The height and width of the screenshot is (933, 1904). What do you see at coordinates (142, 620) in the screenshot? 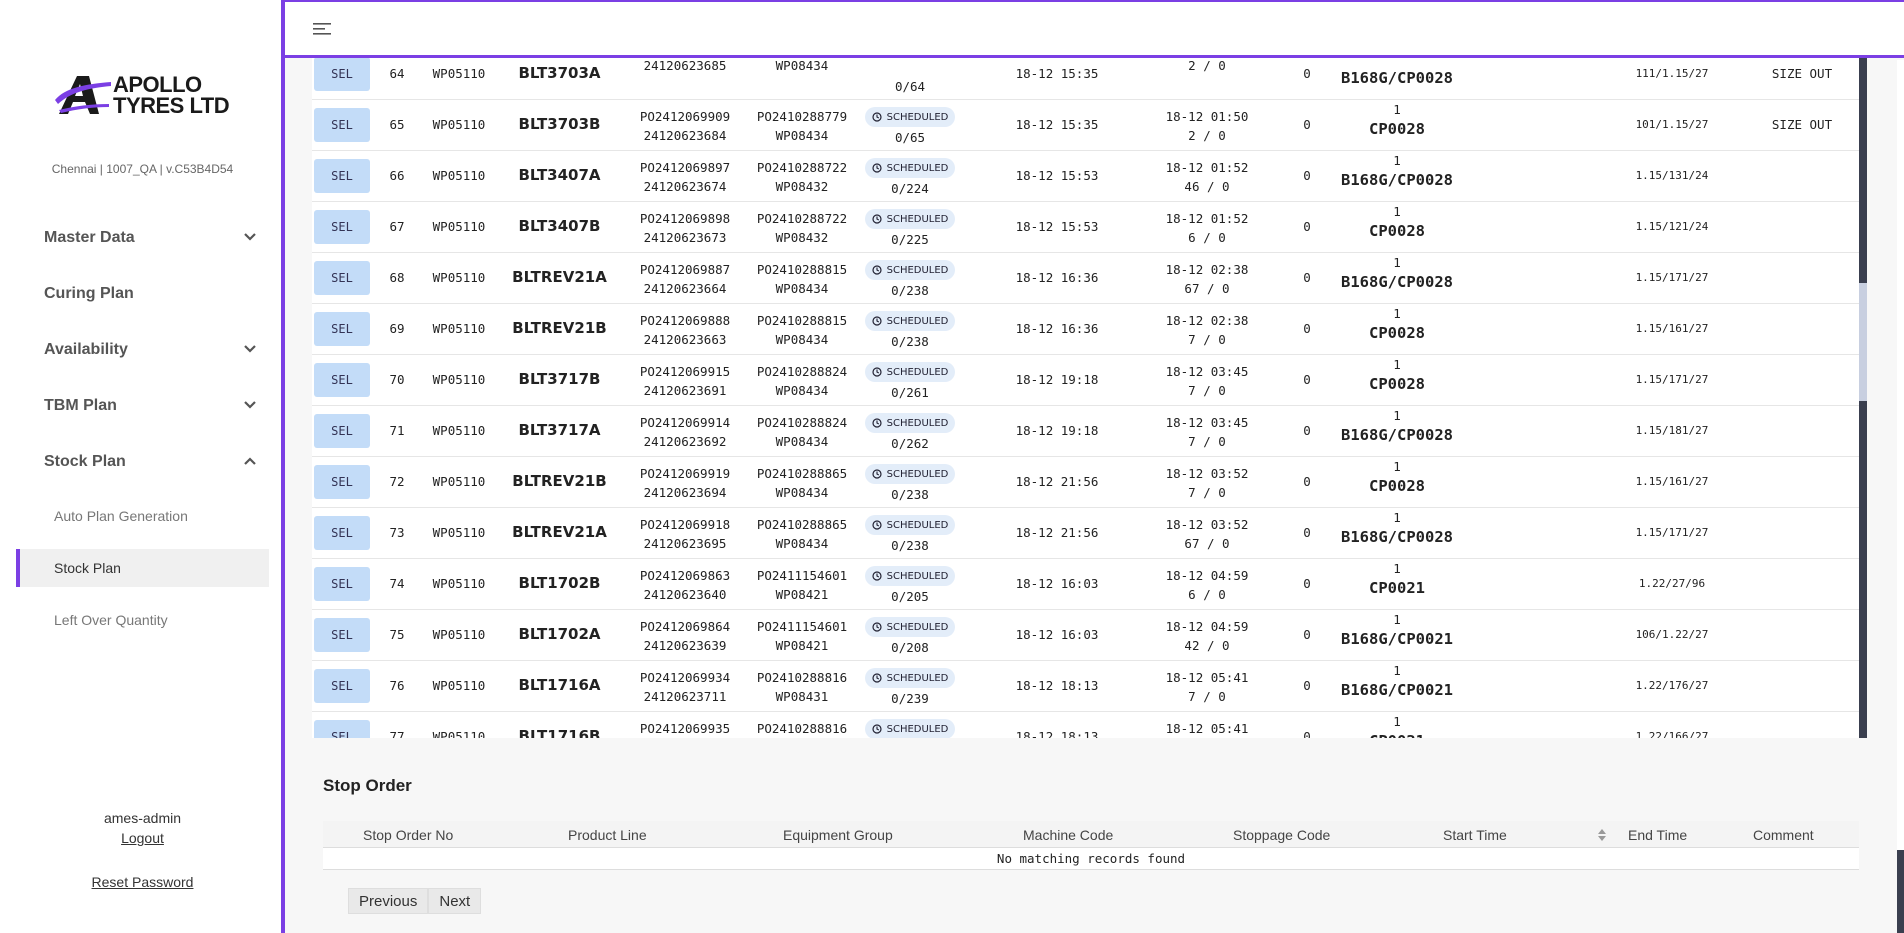
I see `sub-left-over-quantity: Left Over Quantity` at bounding box center [142, 620].